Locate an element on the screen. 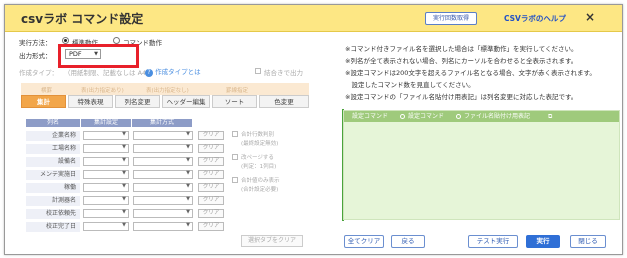 This screenshot has width=627, height=258. grid-header-setting: 集計設定 is located at coordinates (106, 123).